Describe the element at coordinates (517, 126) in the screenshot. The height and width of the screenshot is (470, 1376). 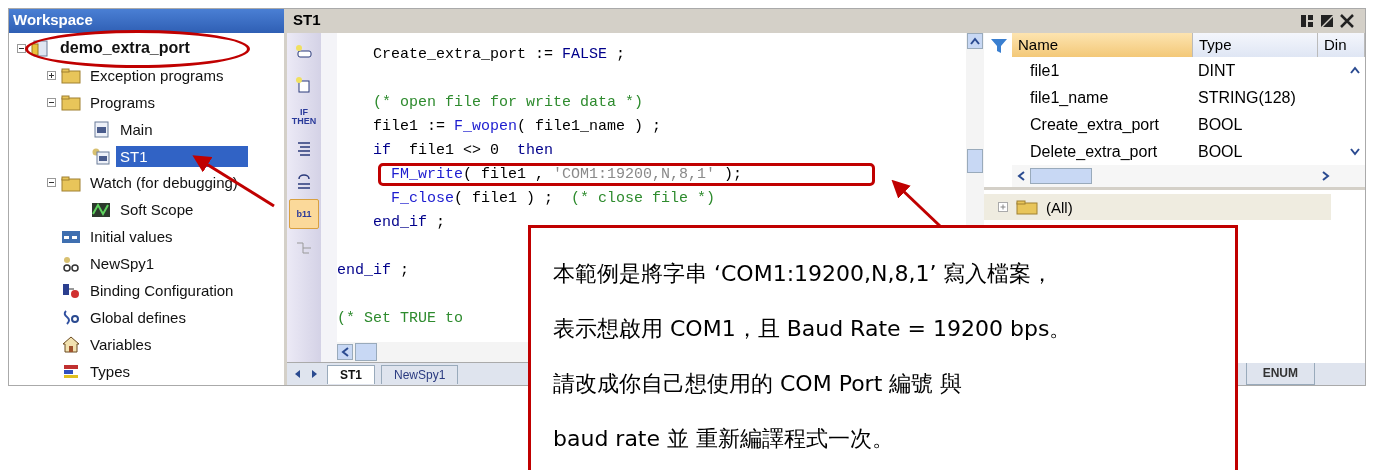
I see `code-line: file1 := F_wopen( file1_name ) ;` at that location.